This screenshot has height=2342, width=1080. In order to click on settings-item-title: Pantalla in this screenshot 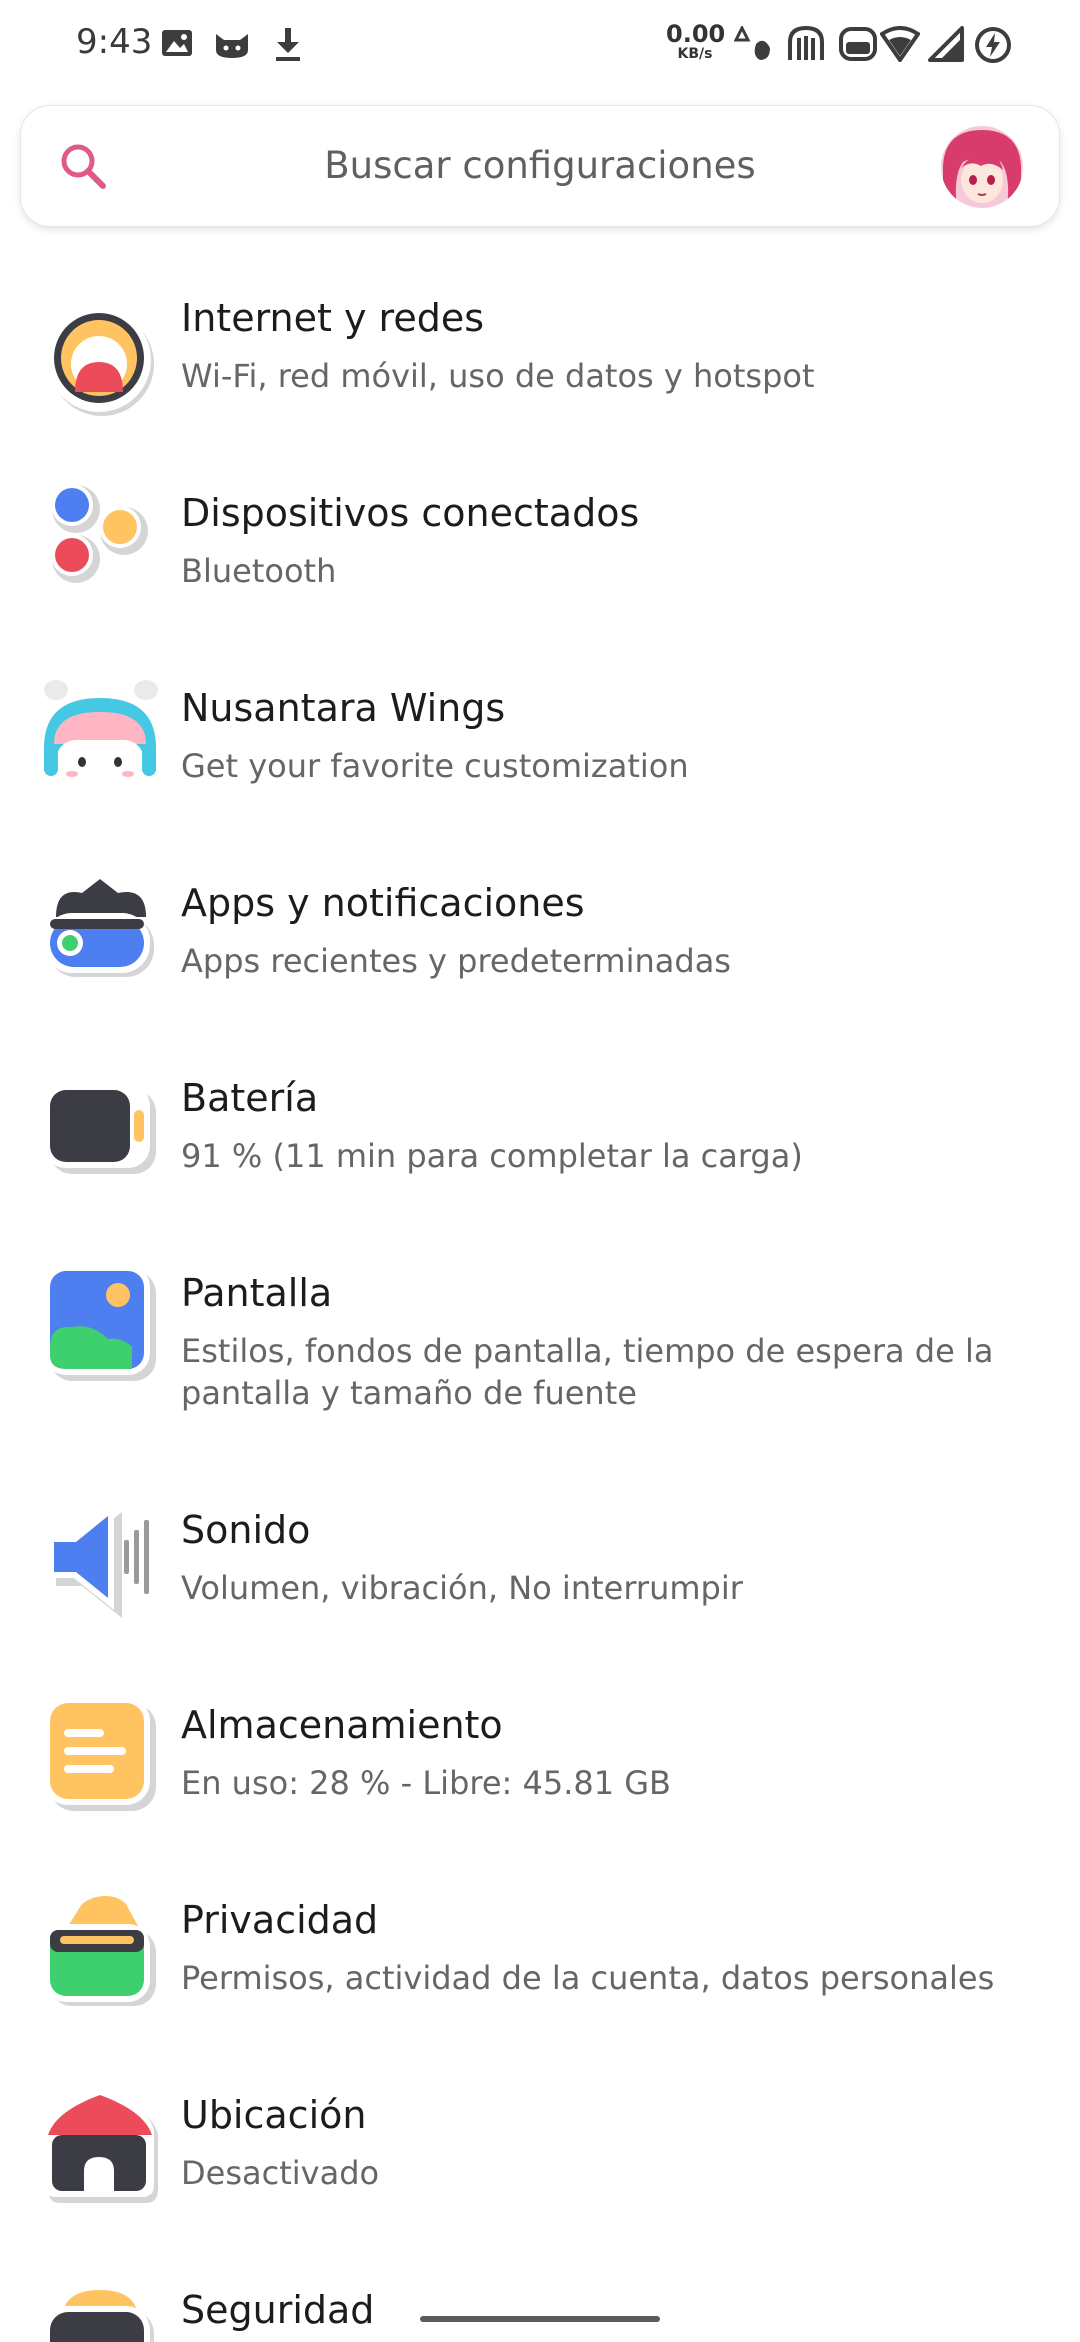, I will do `click(257, 1293)`.